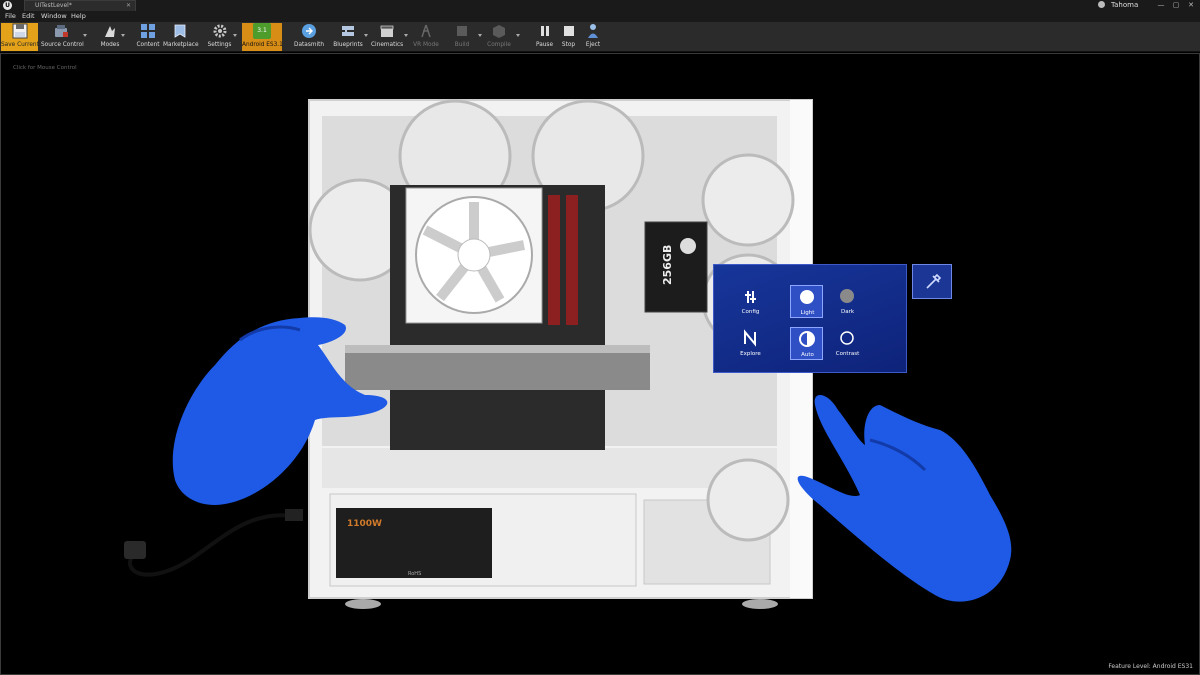  Describe the element at coordinates (497, 367) in the screenshot. I see `graphics-card` at that location.